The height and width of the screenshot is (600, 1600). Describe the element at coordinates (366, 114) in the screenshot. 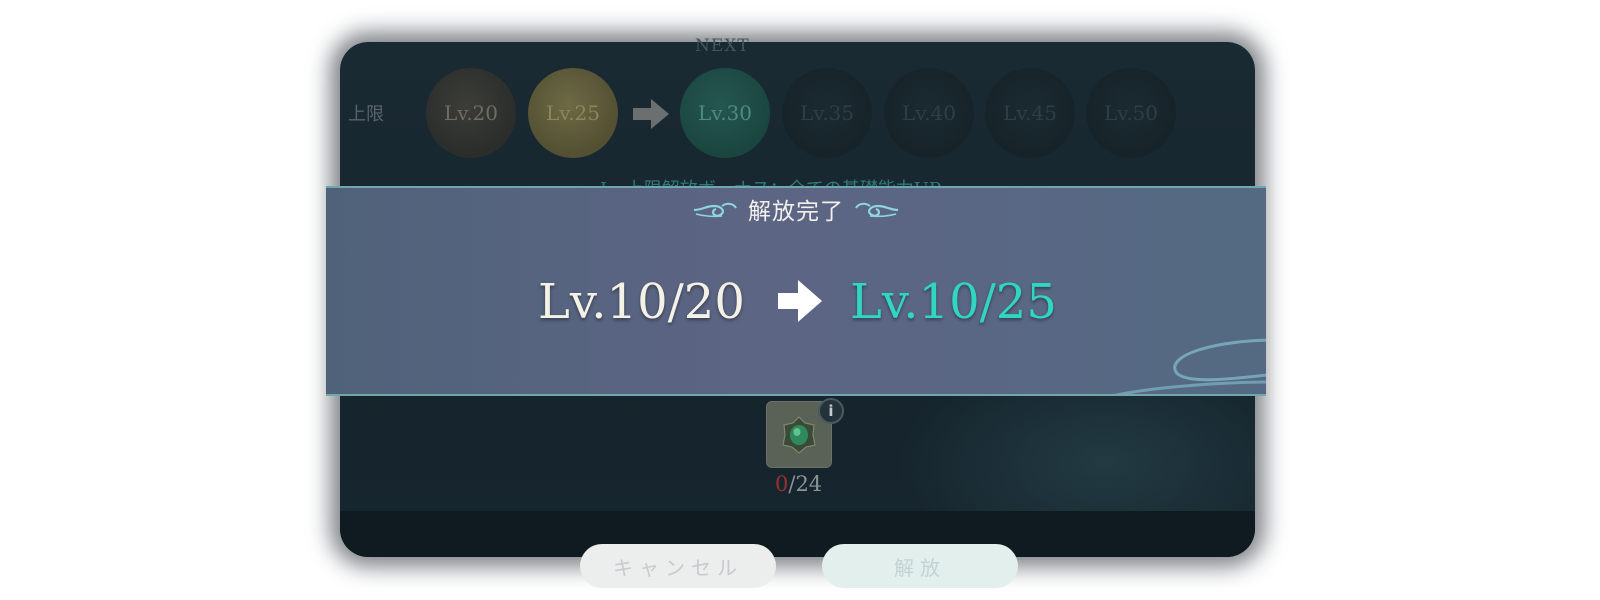

I see `limit-label: 上限` at that location.